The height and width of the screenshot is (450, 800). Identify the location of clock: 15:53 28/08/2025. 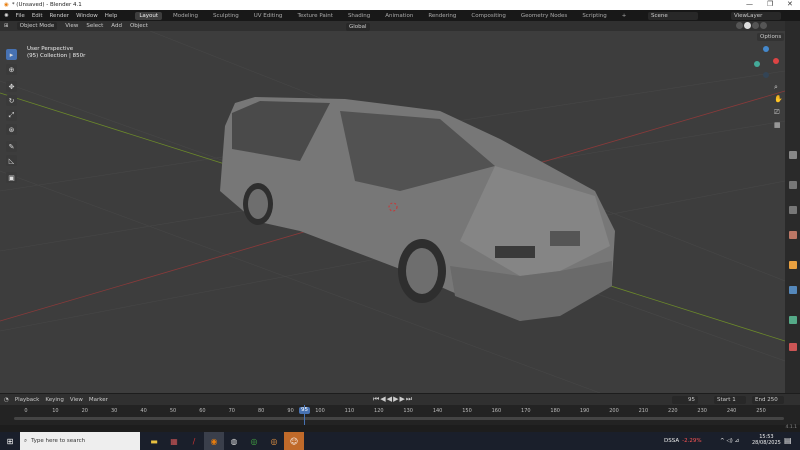
(766, 440).